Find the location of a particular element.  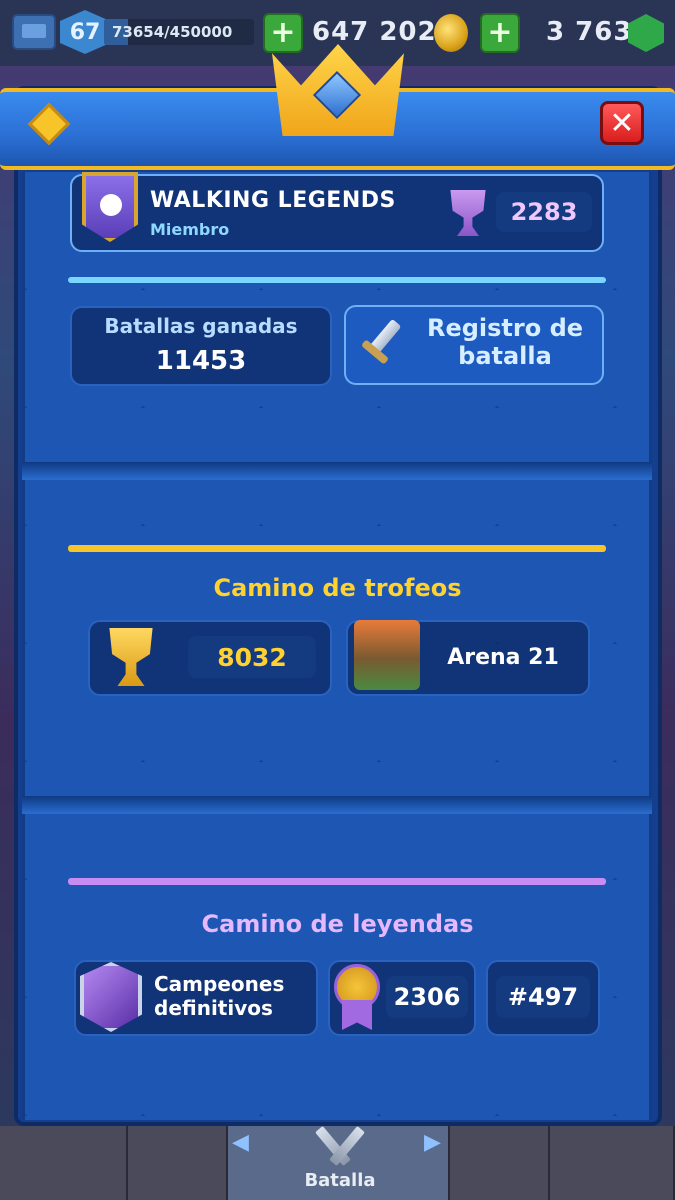

gold-amount: 647 202 is located at coordinates (374, 32).